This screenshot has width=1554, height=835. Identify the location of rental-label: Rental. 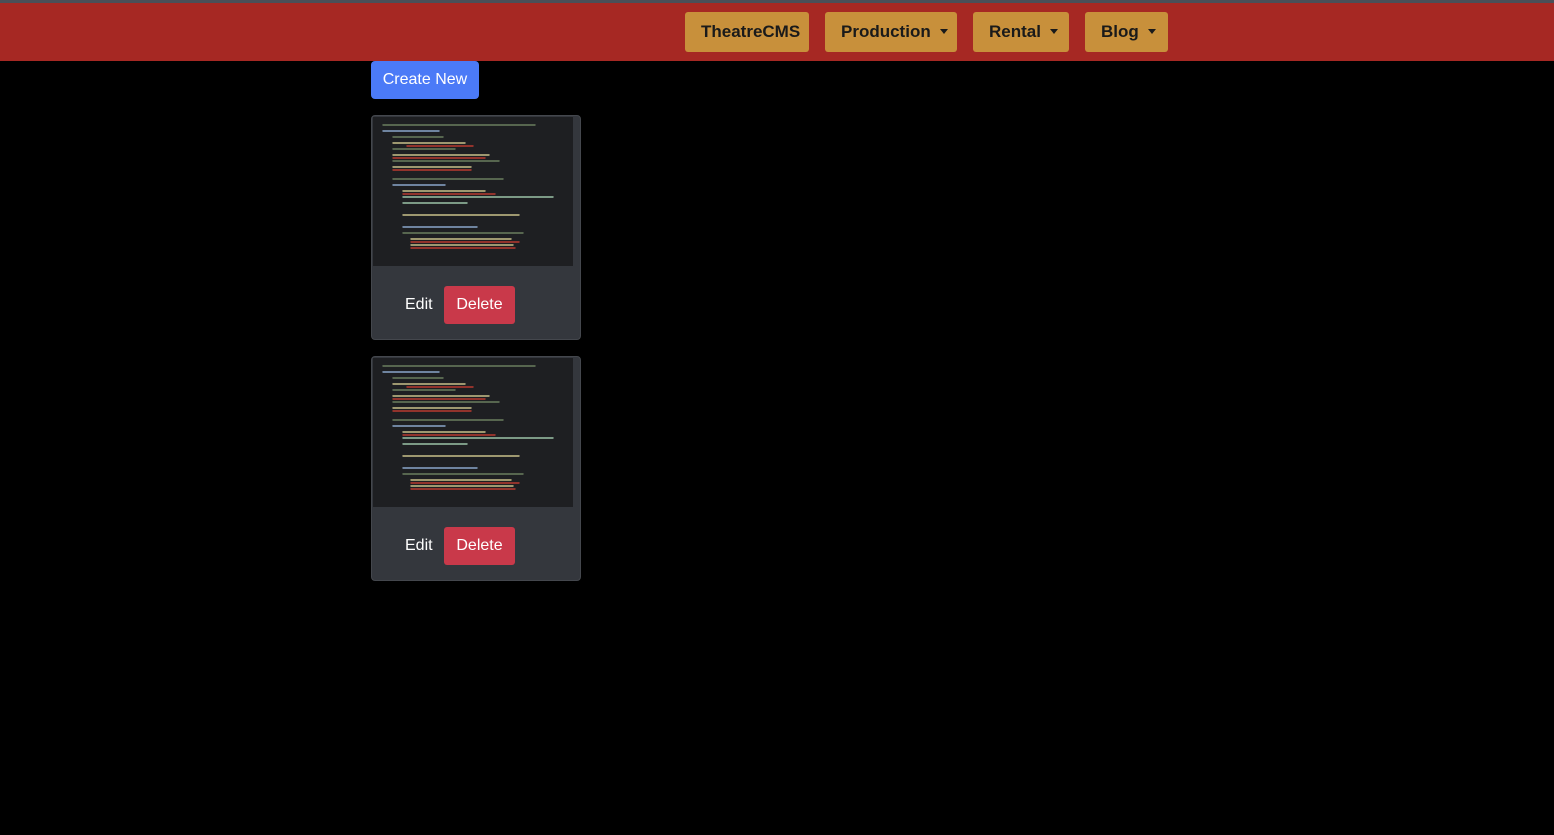
(1015, 31).